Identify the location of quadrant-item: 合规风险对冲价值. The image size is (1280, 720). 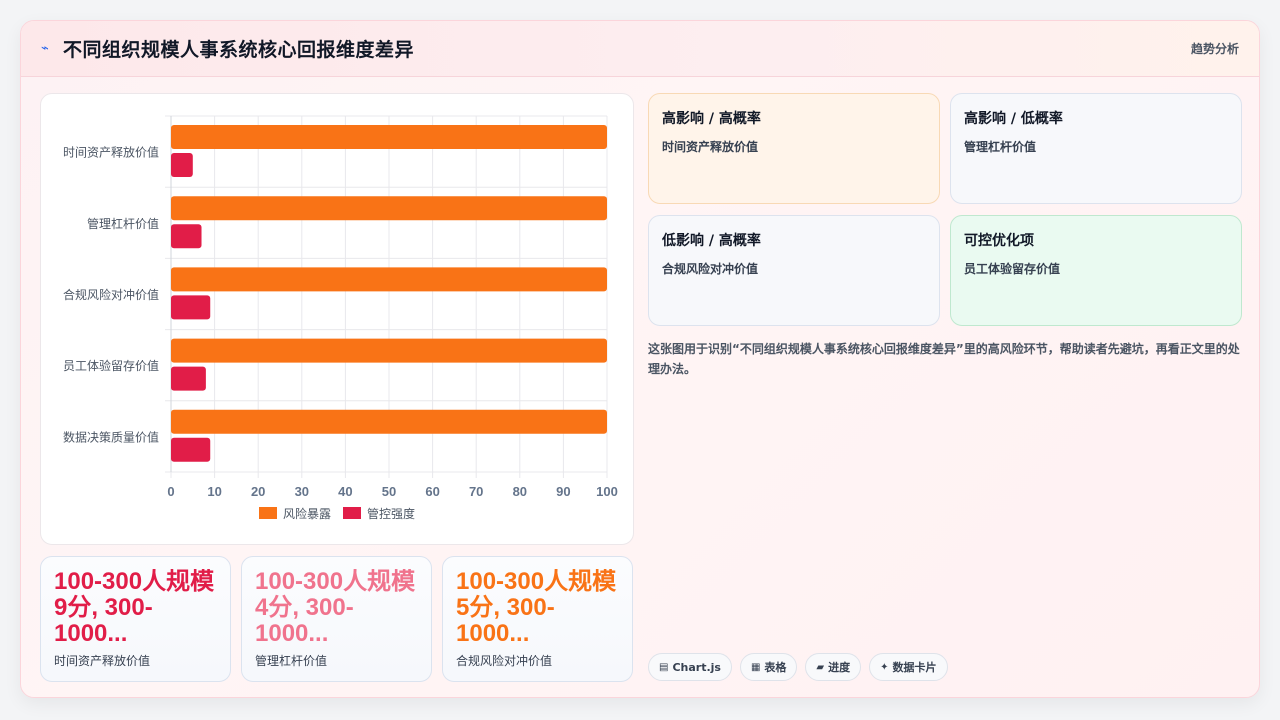
(710, 269).